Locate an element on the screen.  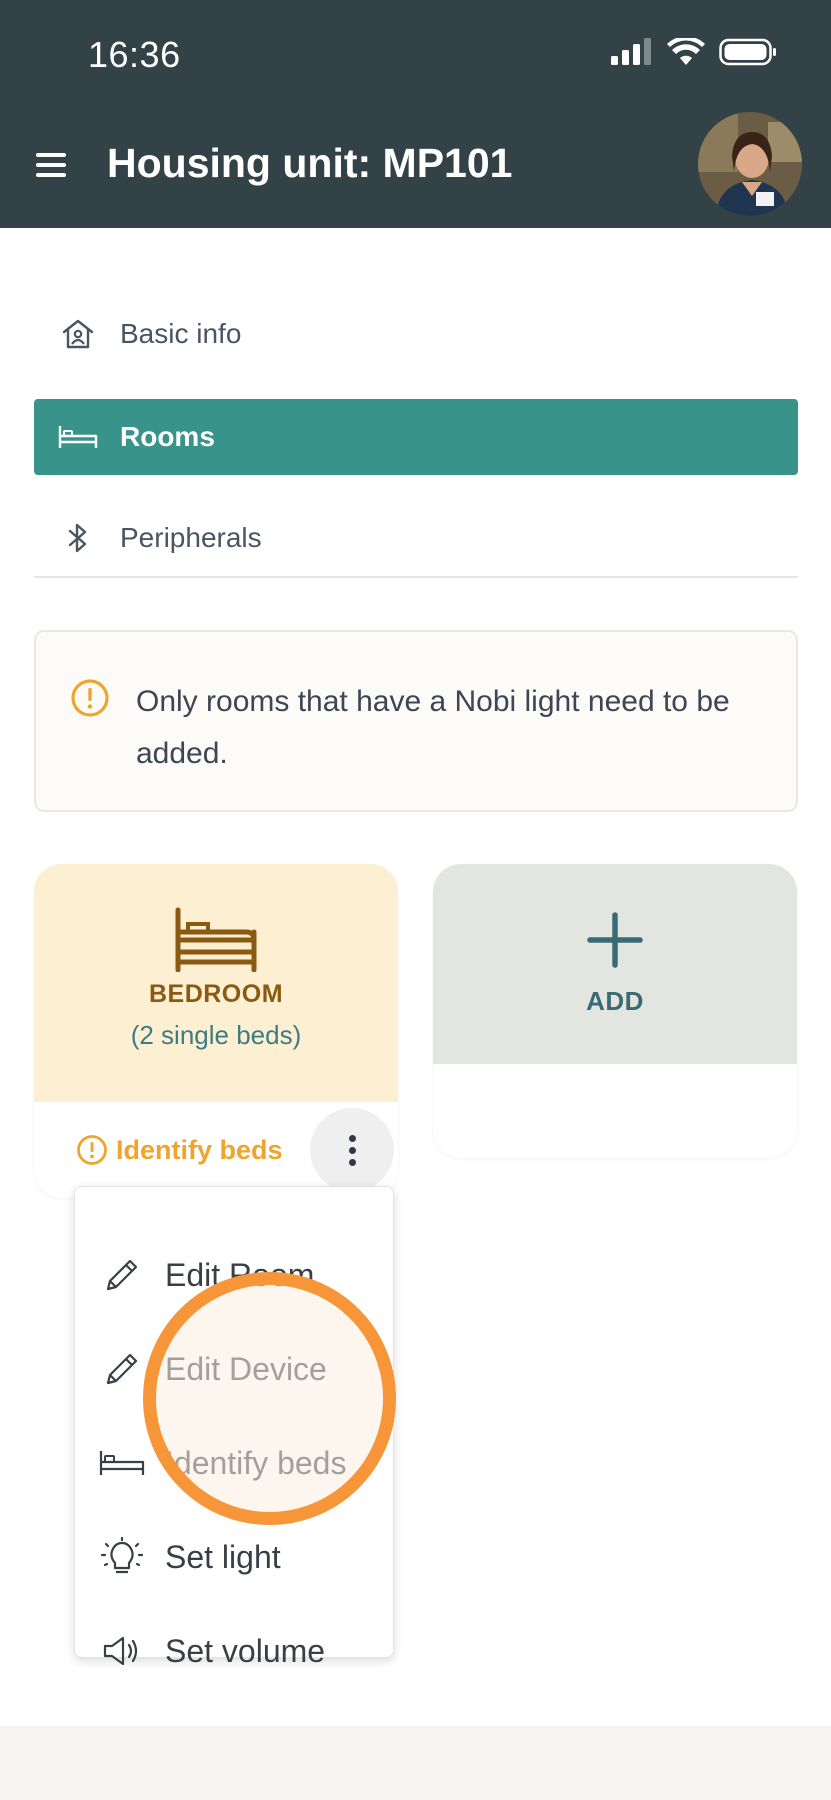
house-icon is located at coordinates (78, 334).